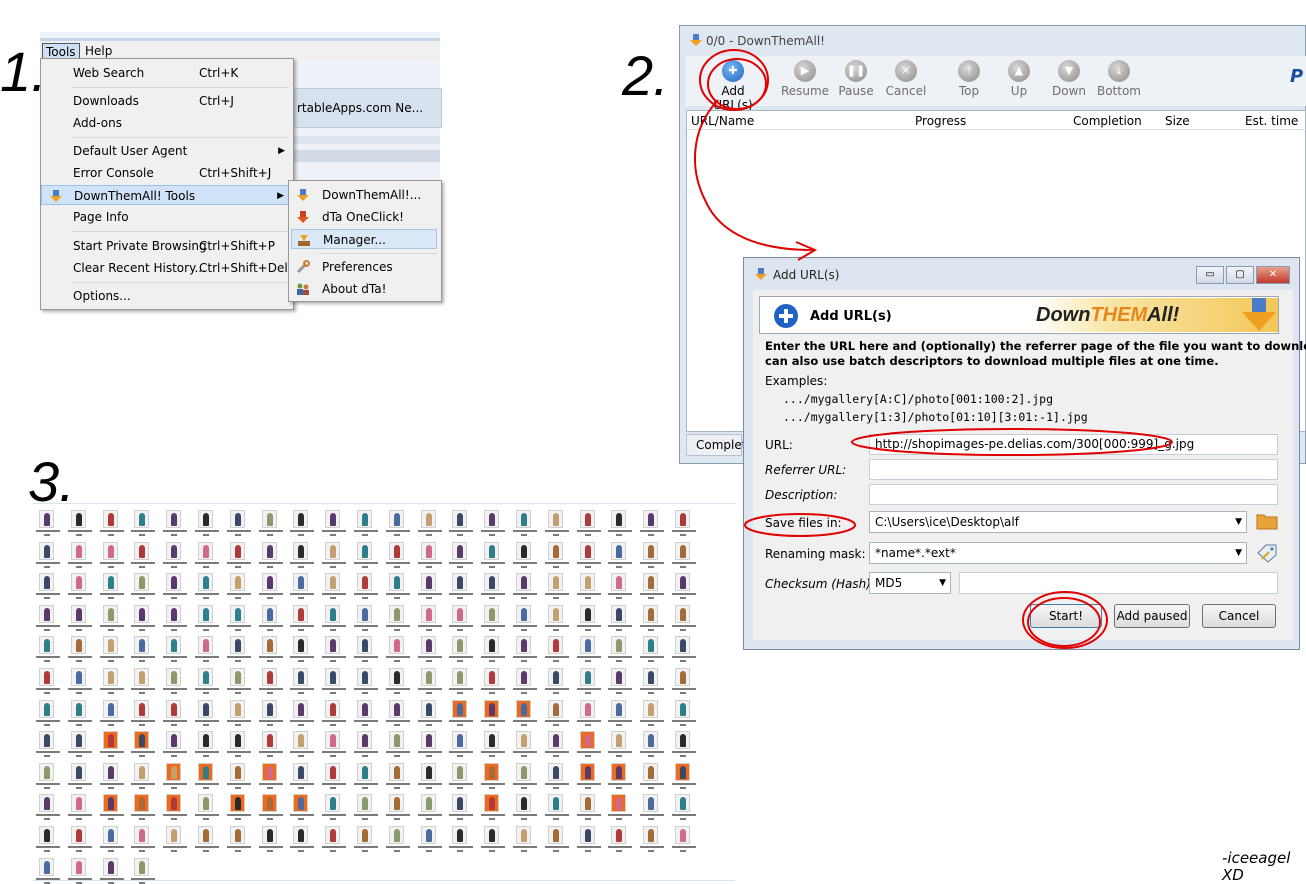 The image size is (1306, 884). I want to click on annotation-arrowhead, so click(806, 251).